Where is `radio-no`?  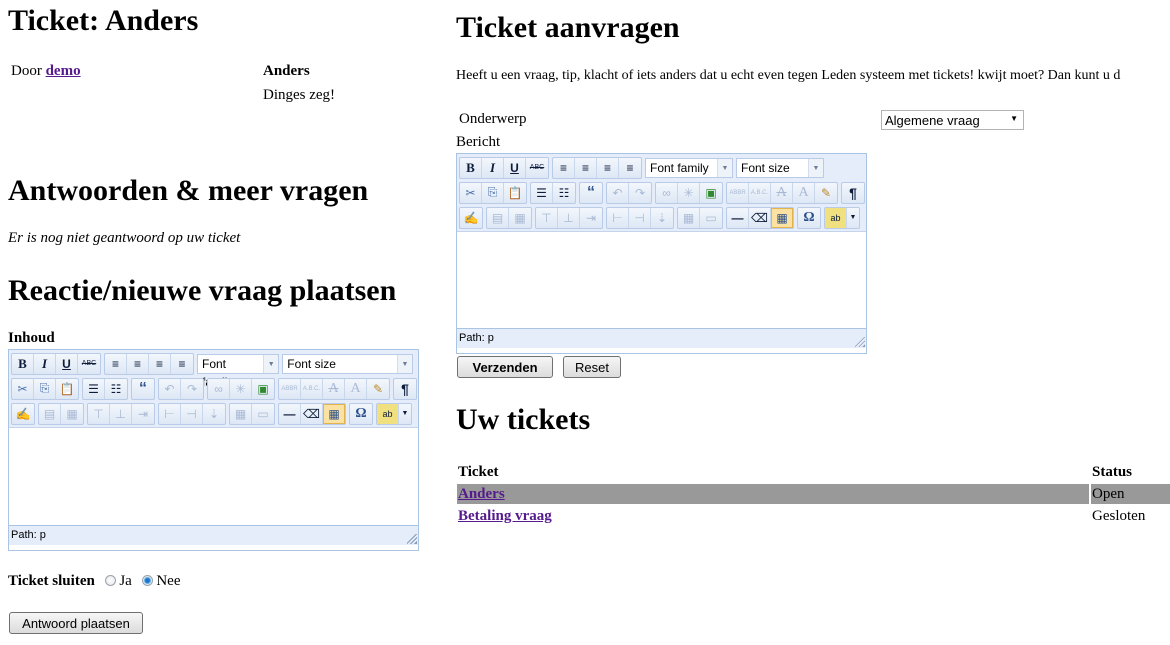
radio-no is located at coordinates (147, 580).